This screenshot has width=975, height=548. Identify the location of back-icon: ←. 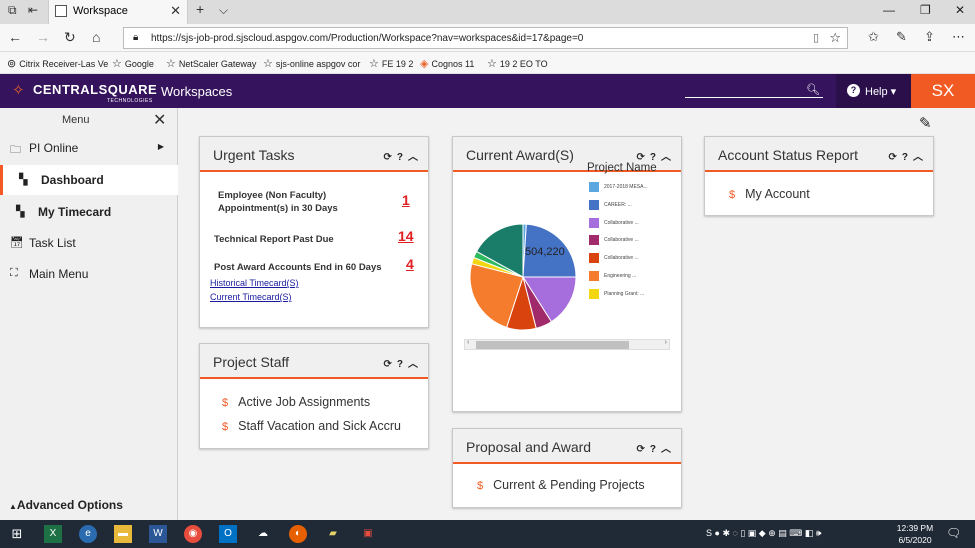
(15, 37).